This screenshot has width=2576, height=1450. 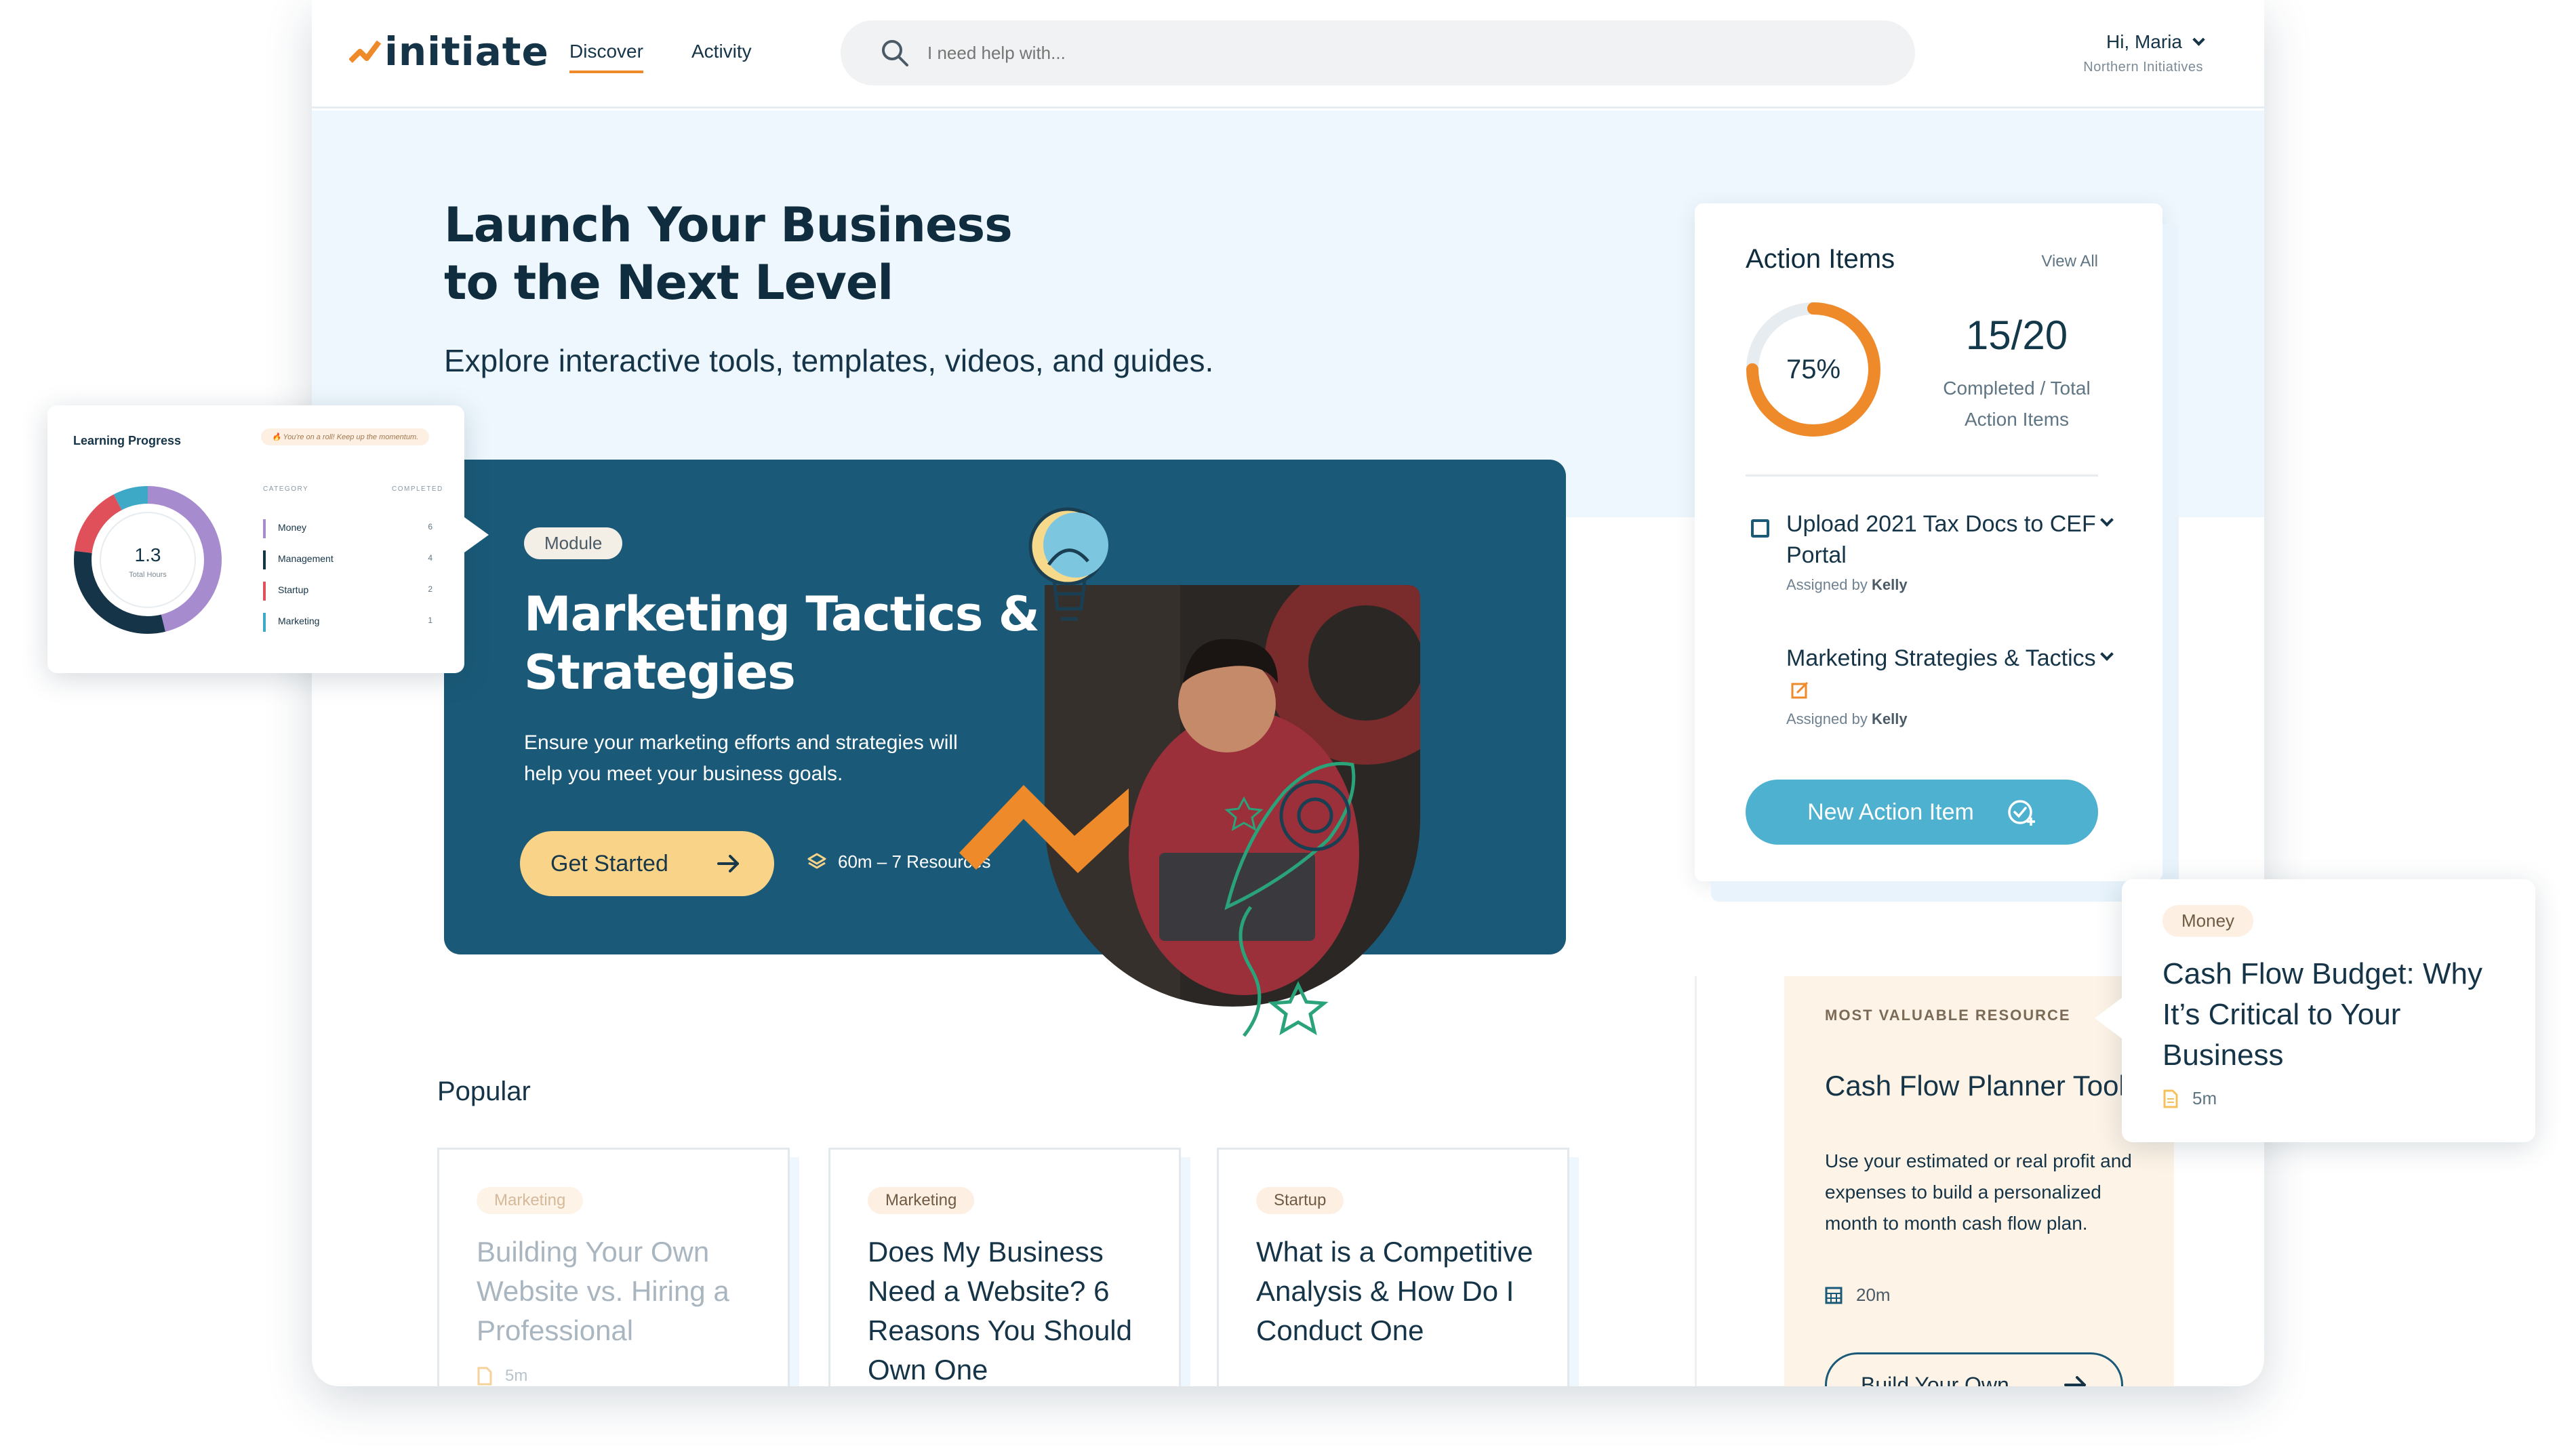 I want to click on build-your-own-button: Build Your Own, so click(x=1974, y=1369).